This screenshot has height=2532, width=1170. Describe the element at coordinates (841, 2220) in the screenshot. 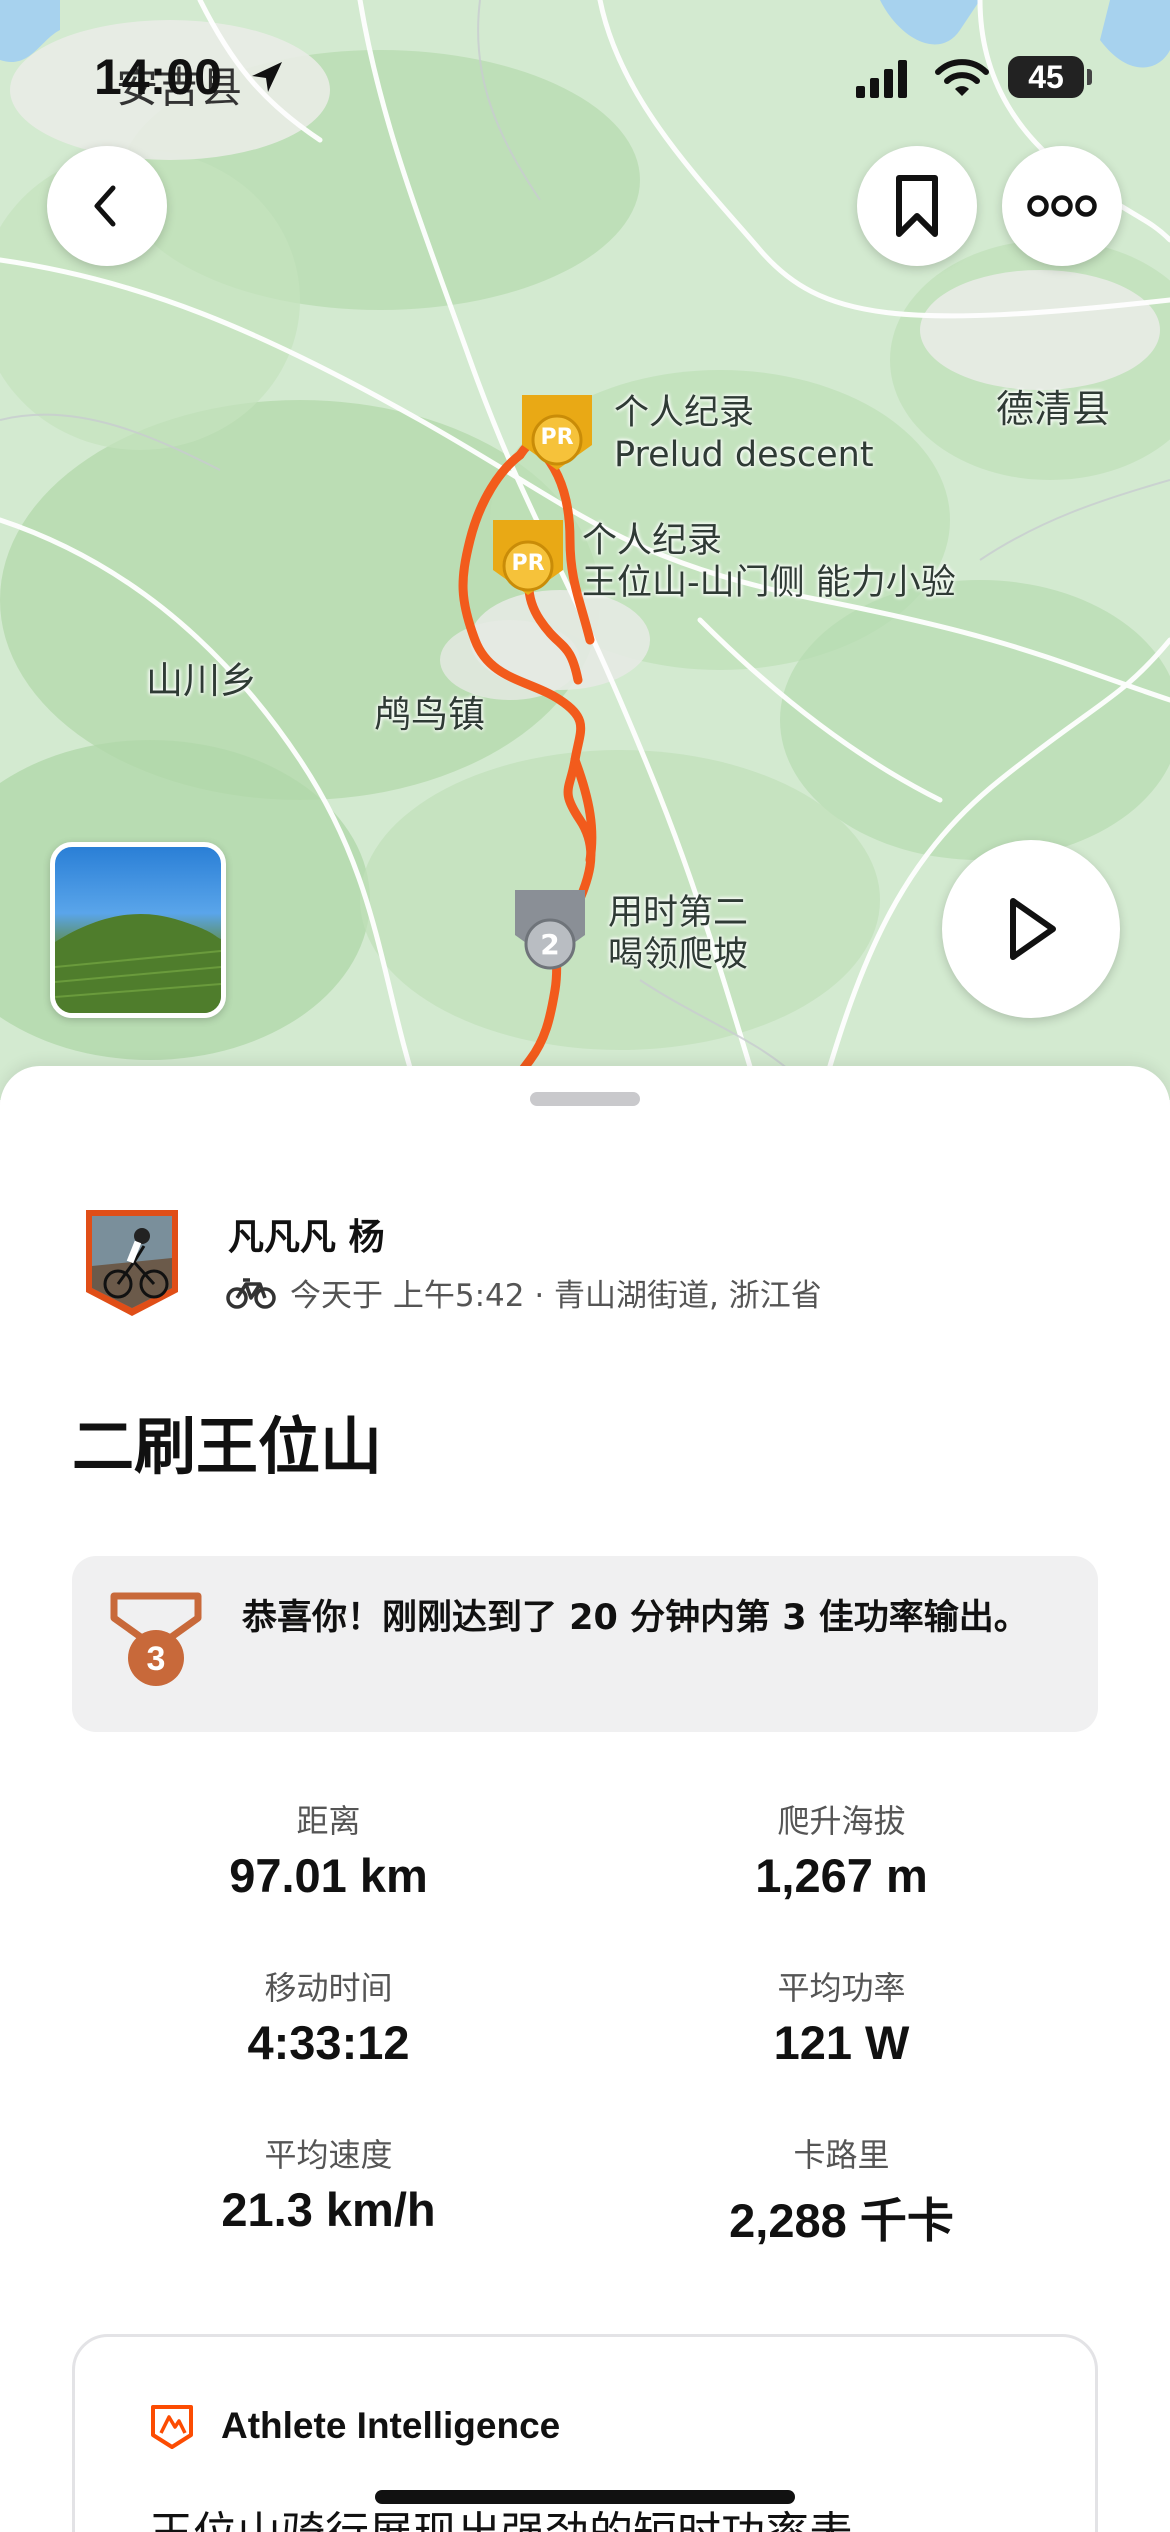

I see `stat-value: 2,288 千卡` at that location.